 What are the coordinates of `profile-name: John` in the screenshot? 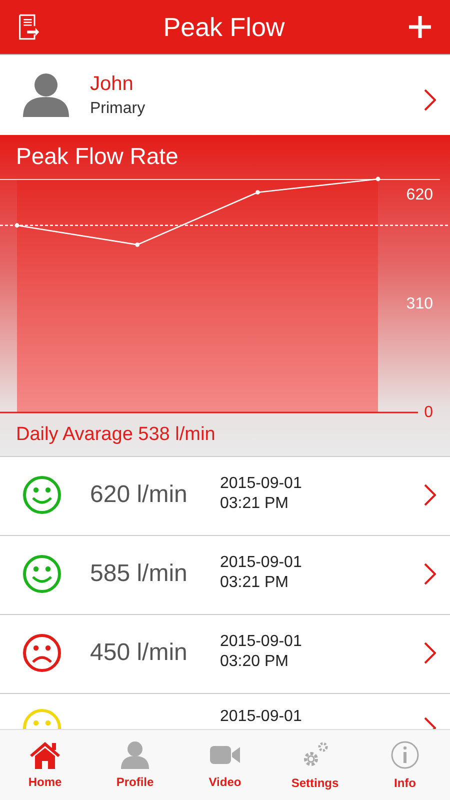 It's located at (112, 84).